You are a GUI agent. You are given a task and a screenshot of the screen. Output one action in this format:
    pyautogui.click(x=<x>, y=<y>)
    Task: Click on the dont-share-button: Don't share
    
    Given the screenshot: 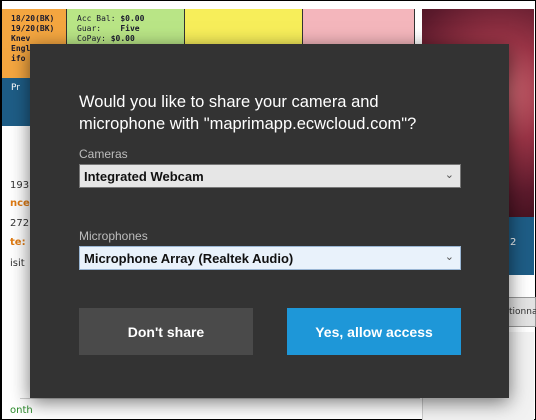 What is the action you would take?
    pyautogui.click(x=166, y=331)
    